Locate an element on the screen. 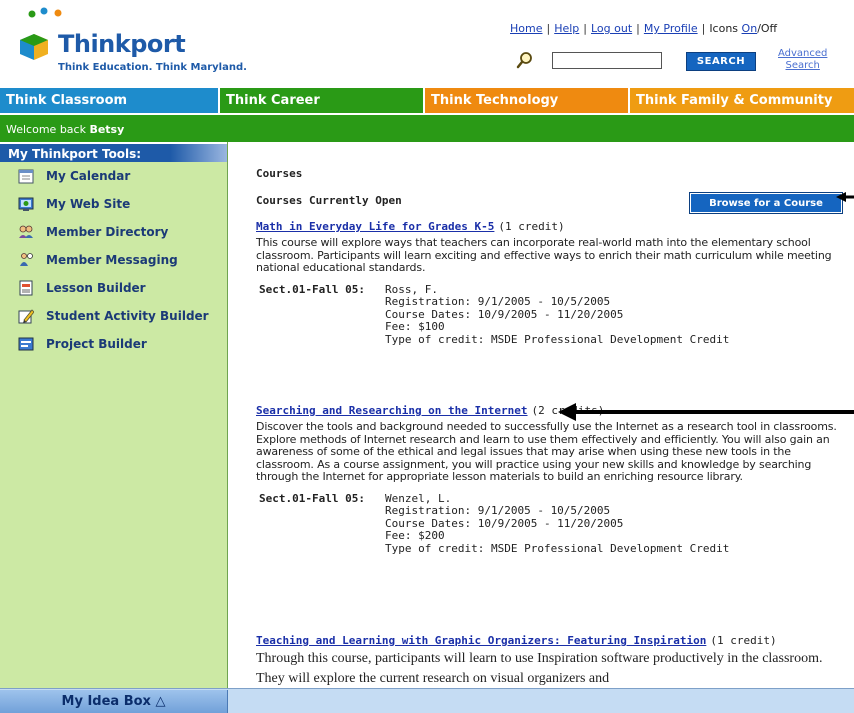 This screenshot has height=713, width=854. search-area: SEARCH Advanced Search is located at coordinates (680, 63).